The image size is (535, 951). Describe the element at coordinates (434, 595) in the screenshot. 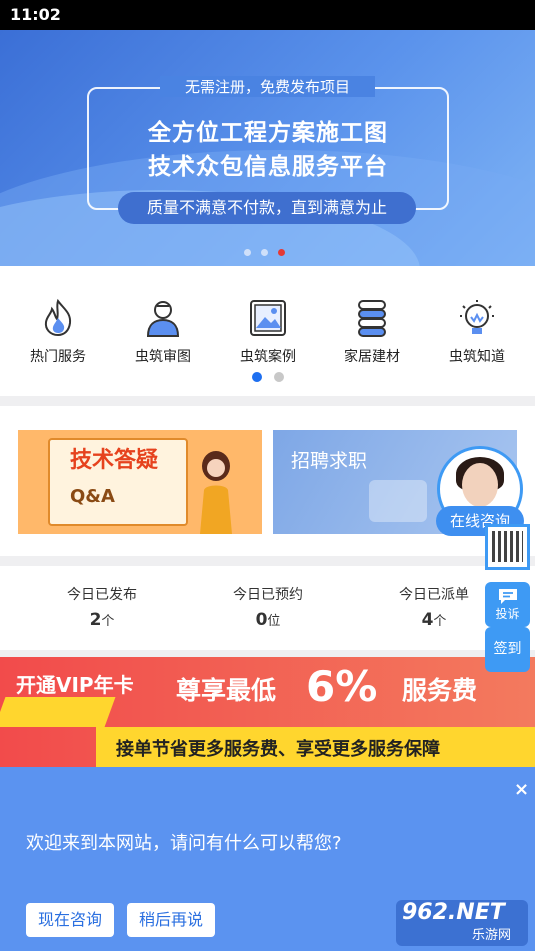

I see `stat-label: 今日已派单` at that location.